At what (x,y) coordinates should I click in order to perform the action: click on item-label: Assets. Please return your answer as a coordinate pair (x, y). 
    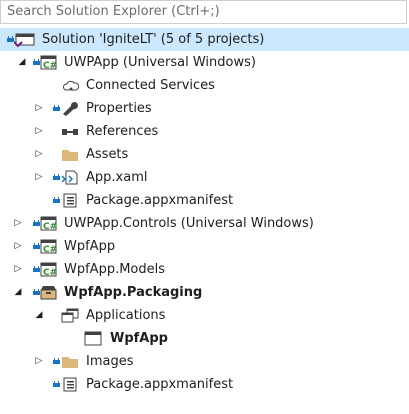
    Looking at the image, I should click on (107, 154).